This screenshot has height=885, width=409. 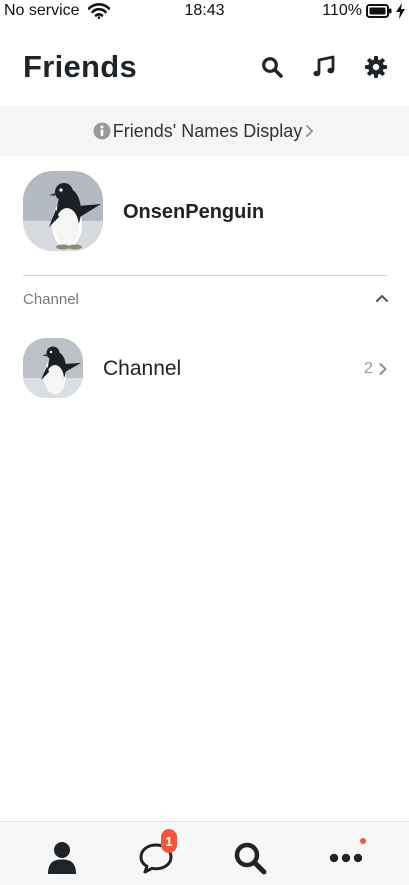 I want to click on channel-name: Channel, so click(x=142, y=368).